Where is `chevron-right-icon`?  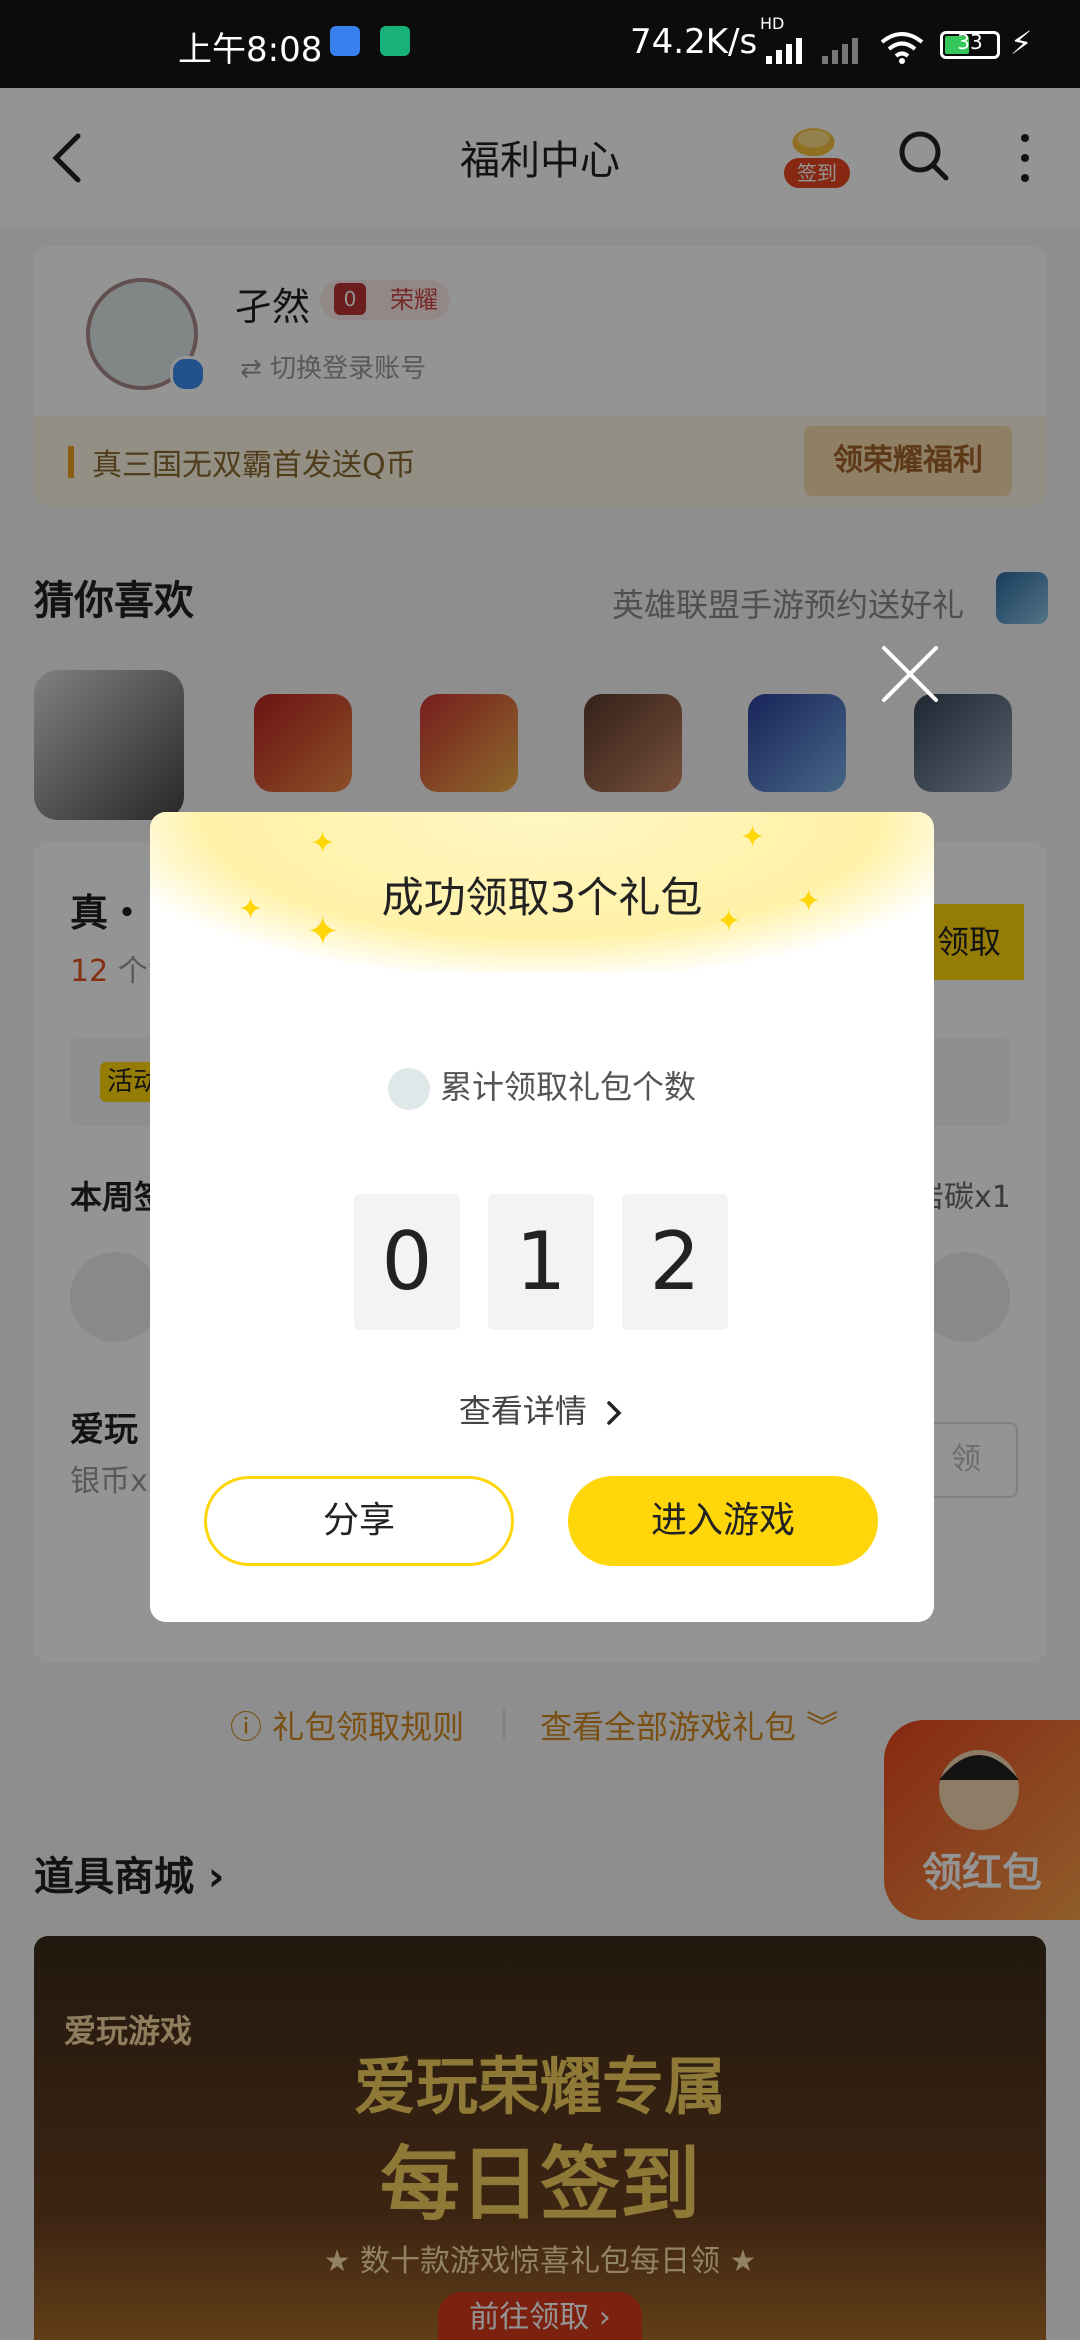 chevron-right-icon is located at coordinates (614, 1413).